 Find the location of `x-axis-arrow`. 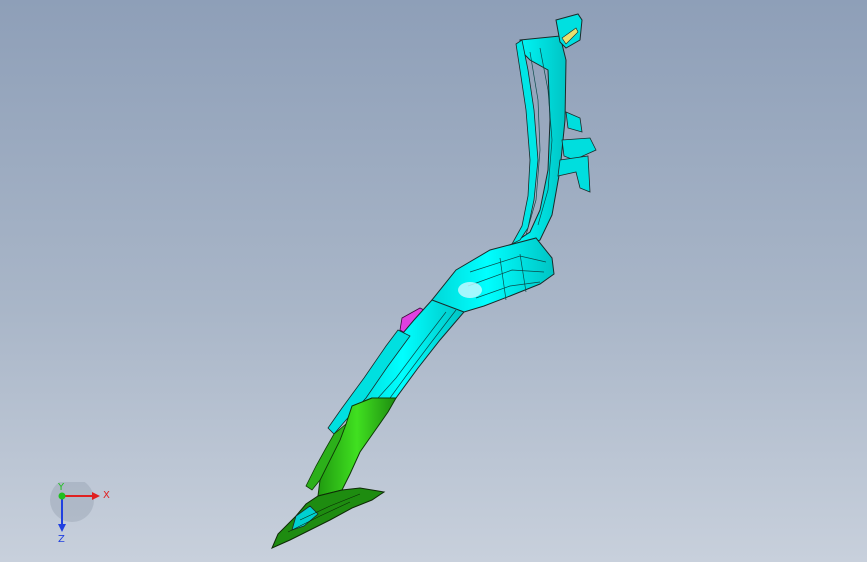

x-axis-arrow is located at coordinates (96, 496).